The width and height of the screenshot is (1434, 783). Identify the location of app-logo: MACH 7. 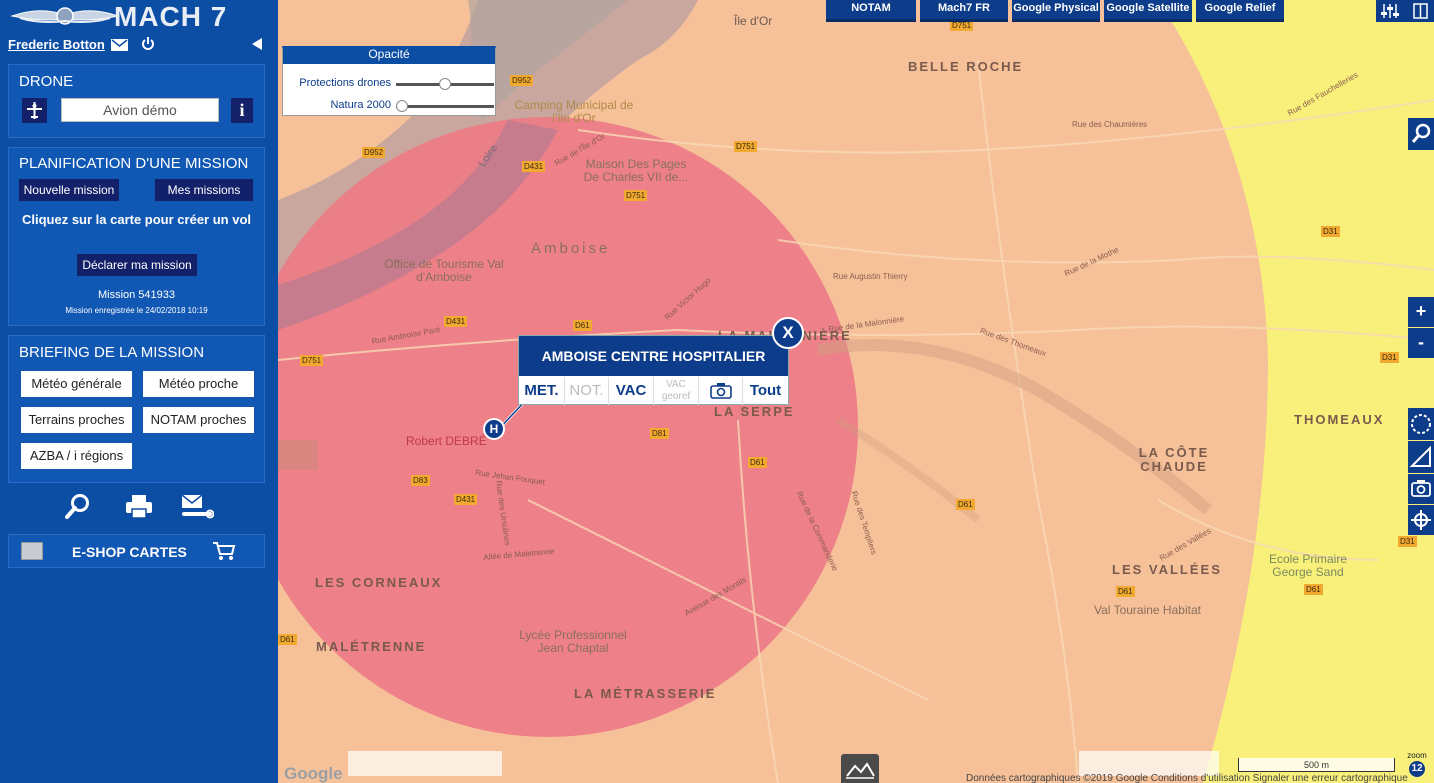
(139, 17).